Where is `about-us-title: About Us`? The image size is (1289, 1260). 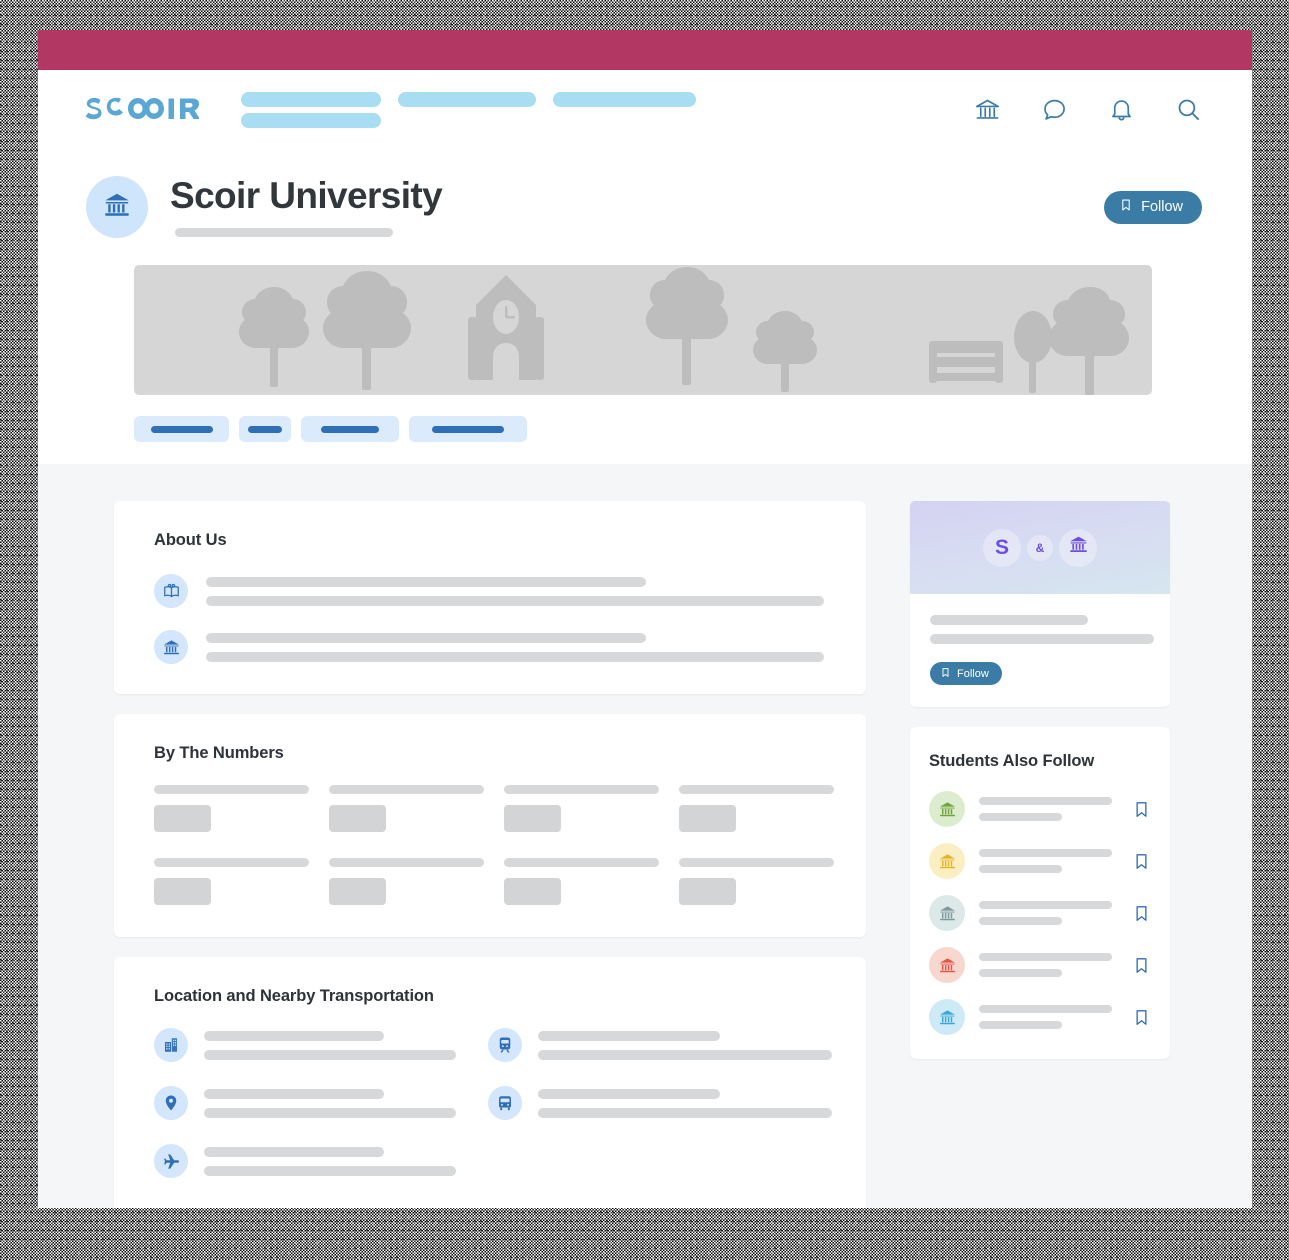
about-us-title: About Us is located at coordinates (190, 540).